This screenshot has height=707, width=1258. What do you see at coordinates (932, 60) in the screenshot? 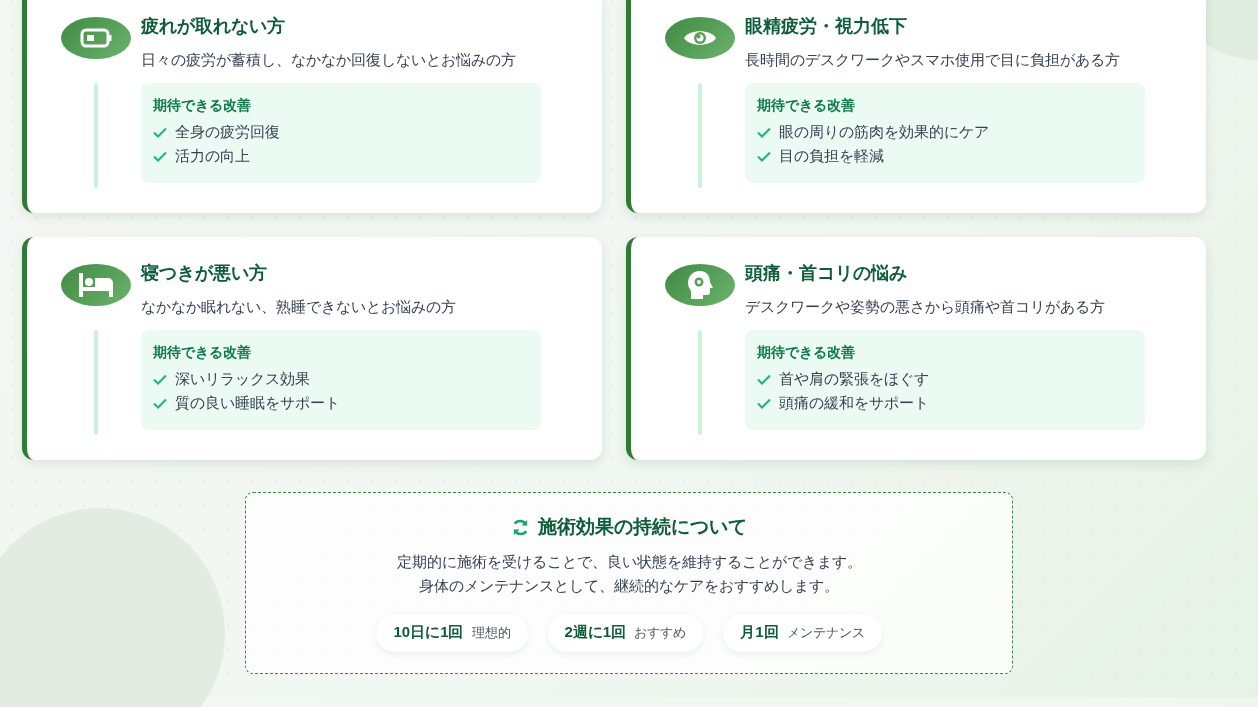
I see `card-description: 長時間のデスクワークやスマホ使用で目に負担がある方` at bounding box center [932, 60].